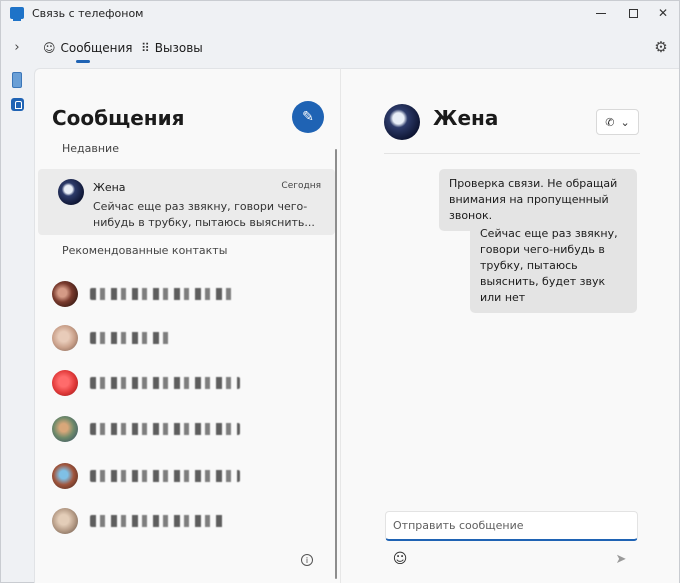 The height and width of the screenshot is (583, 680). I want to click on emoji-icon: ☺, so click(400, 559).